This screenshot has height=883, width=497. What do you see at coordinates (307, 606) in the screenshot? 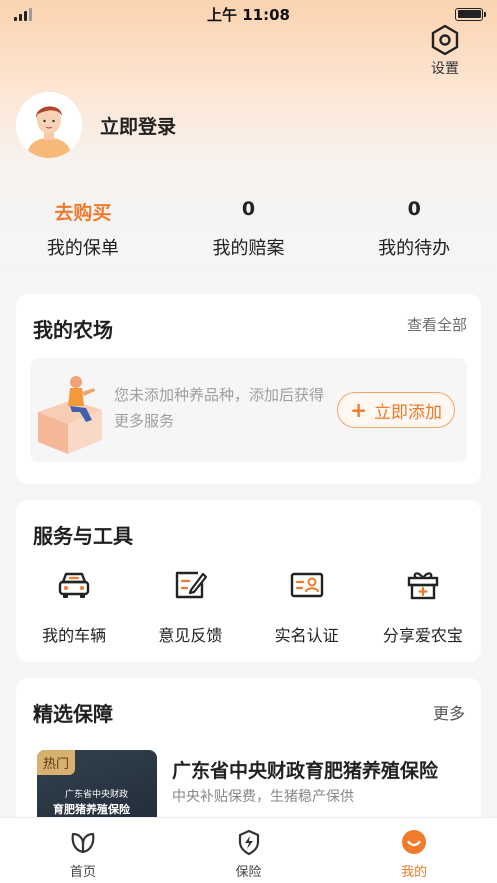
I see `service-real-name-auth: 实名认证` at bounding box center [307, 606].